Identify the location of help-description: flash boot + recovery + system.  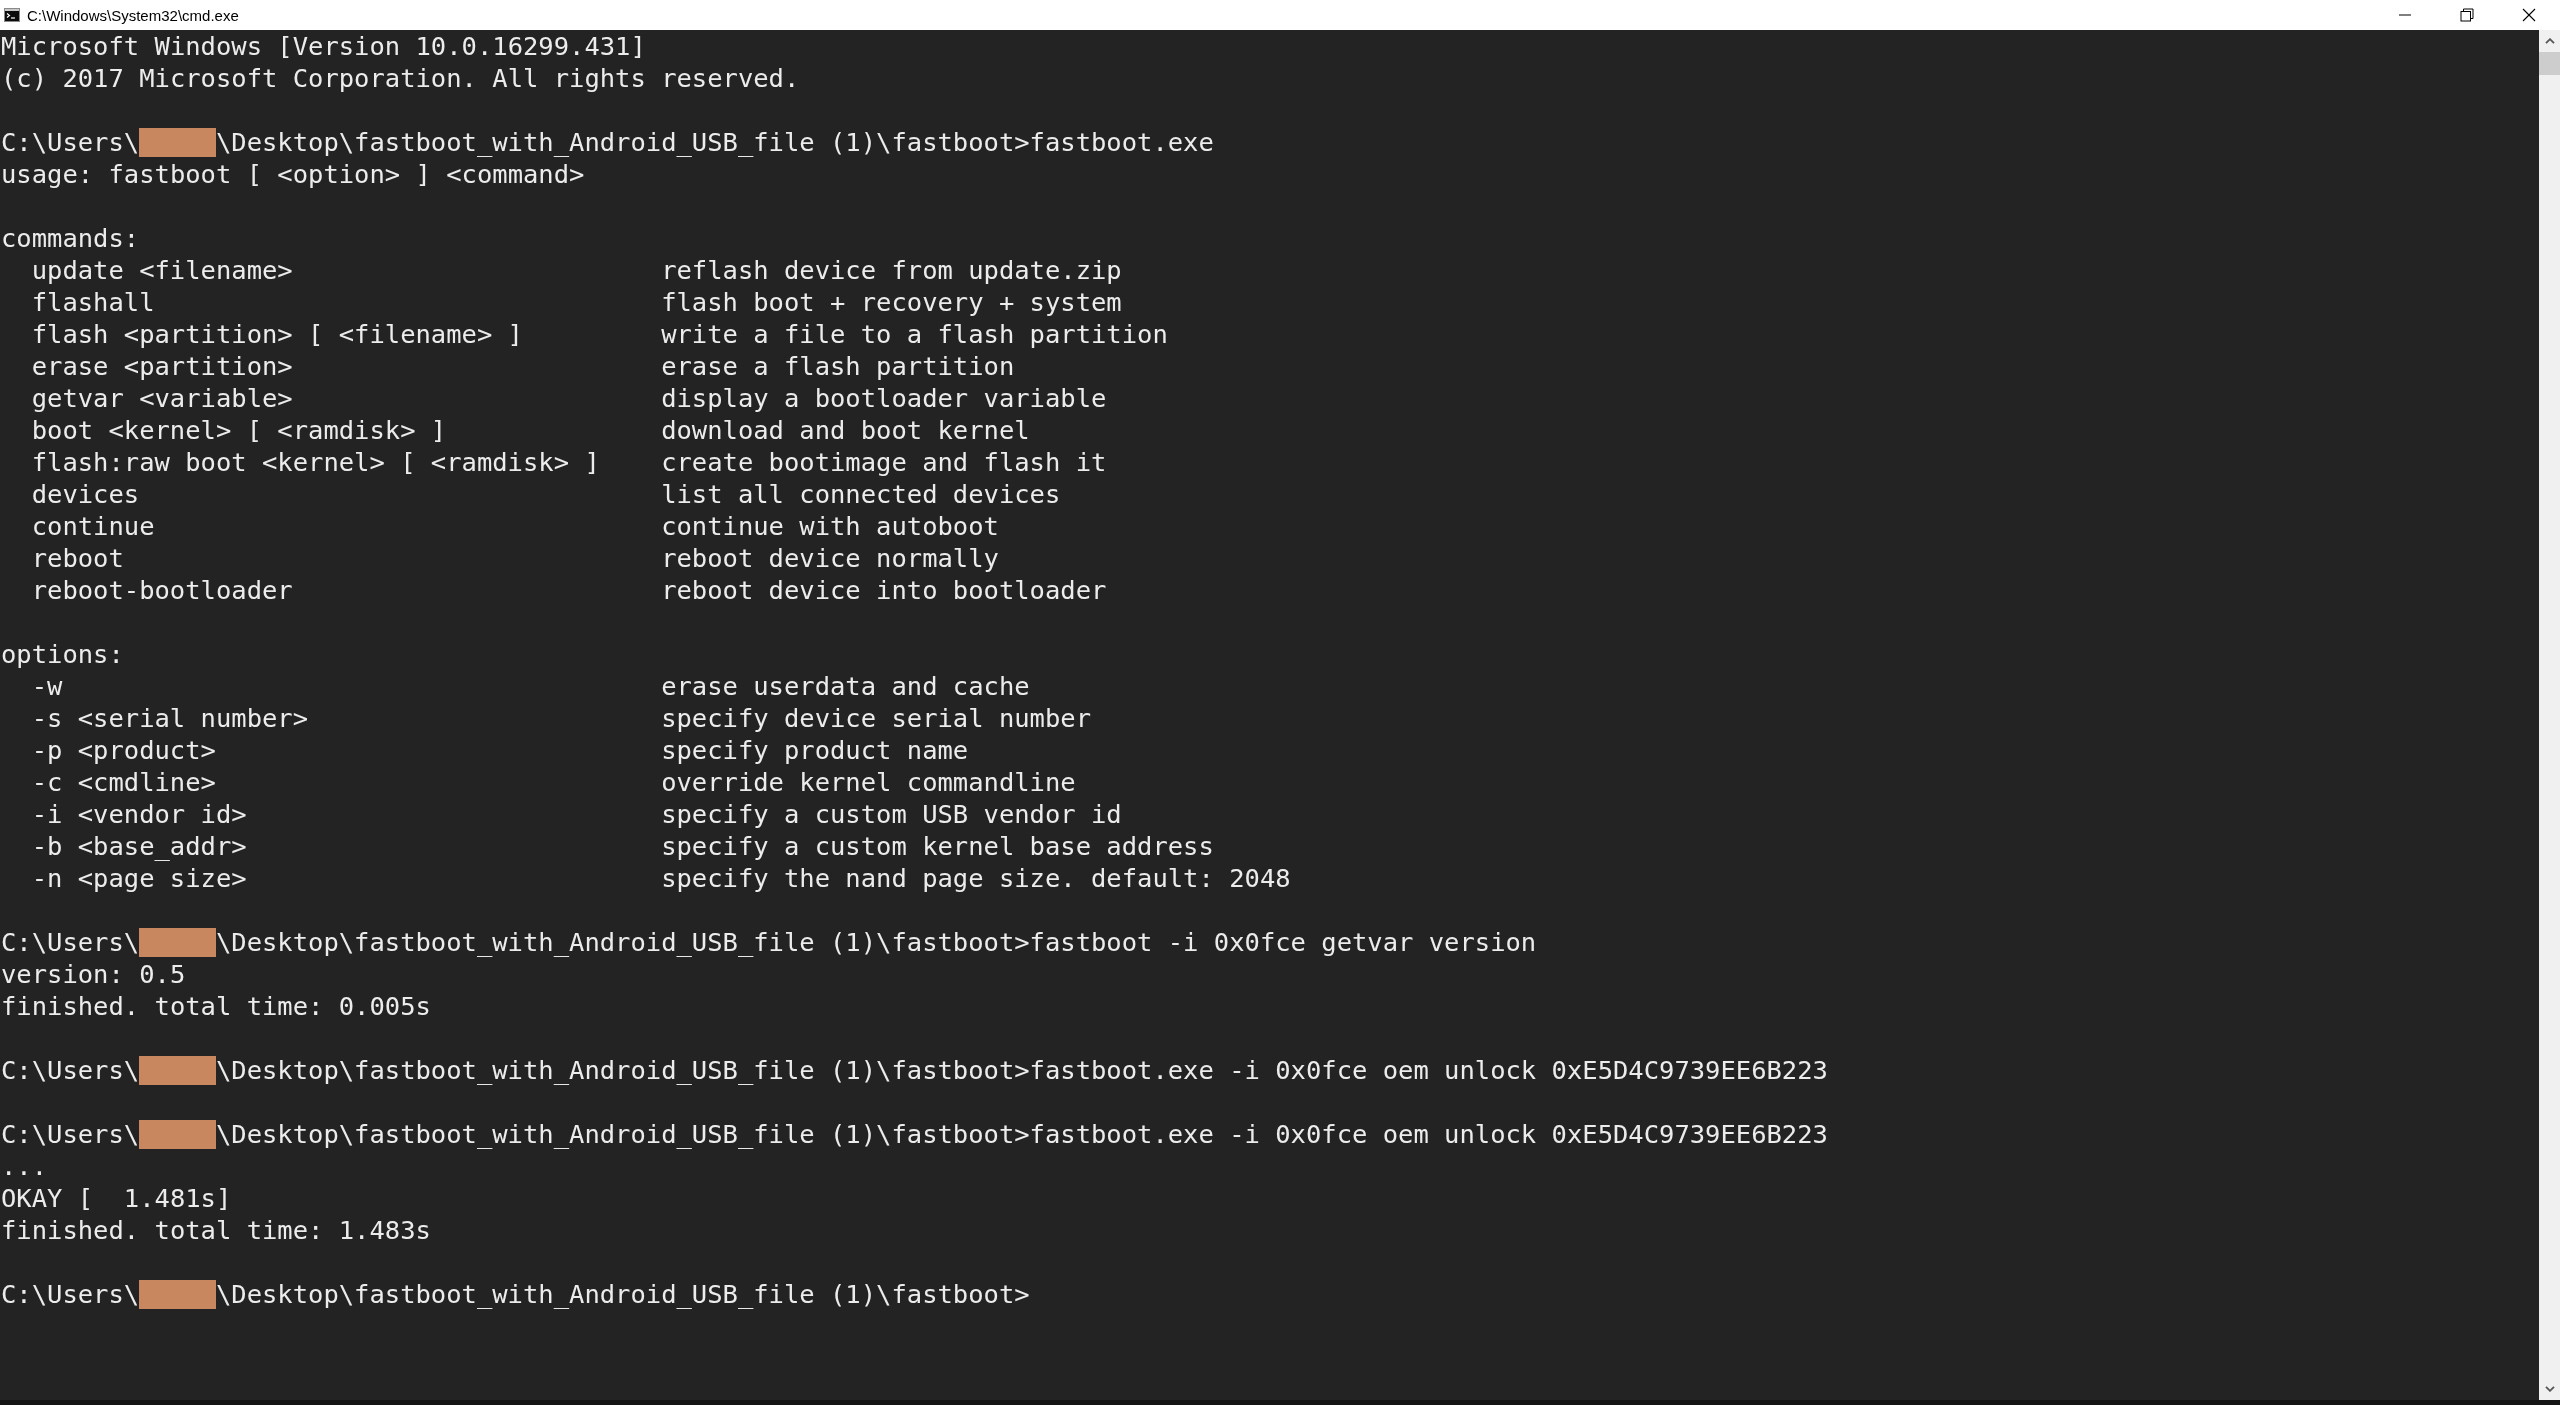
(891, 302).